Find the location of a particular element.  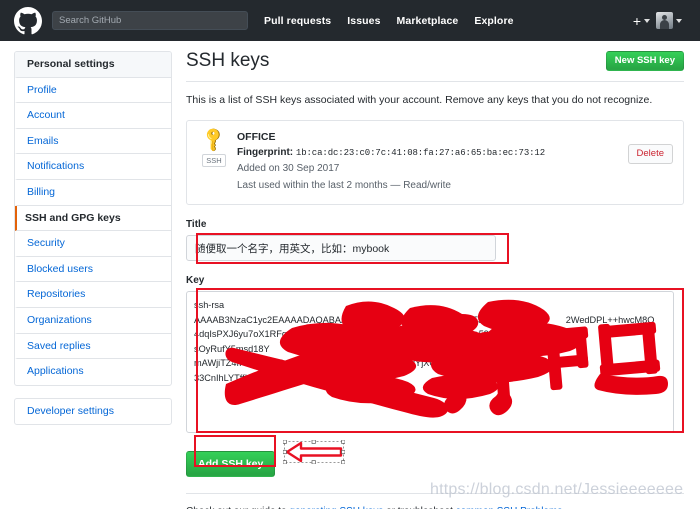

submit-row: Add SSH key is located at coordinates (435, 464).